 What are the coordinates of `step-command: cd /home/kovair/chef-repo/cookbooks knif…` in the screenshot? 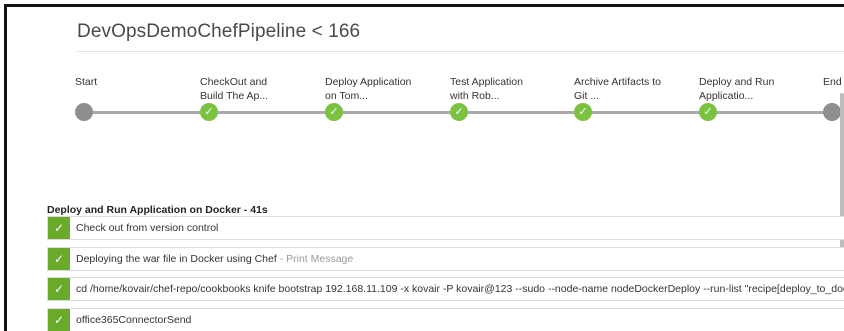 It's located at (460, 289).